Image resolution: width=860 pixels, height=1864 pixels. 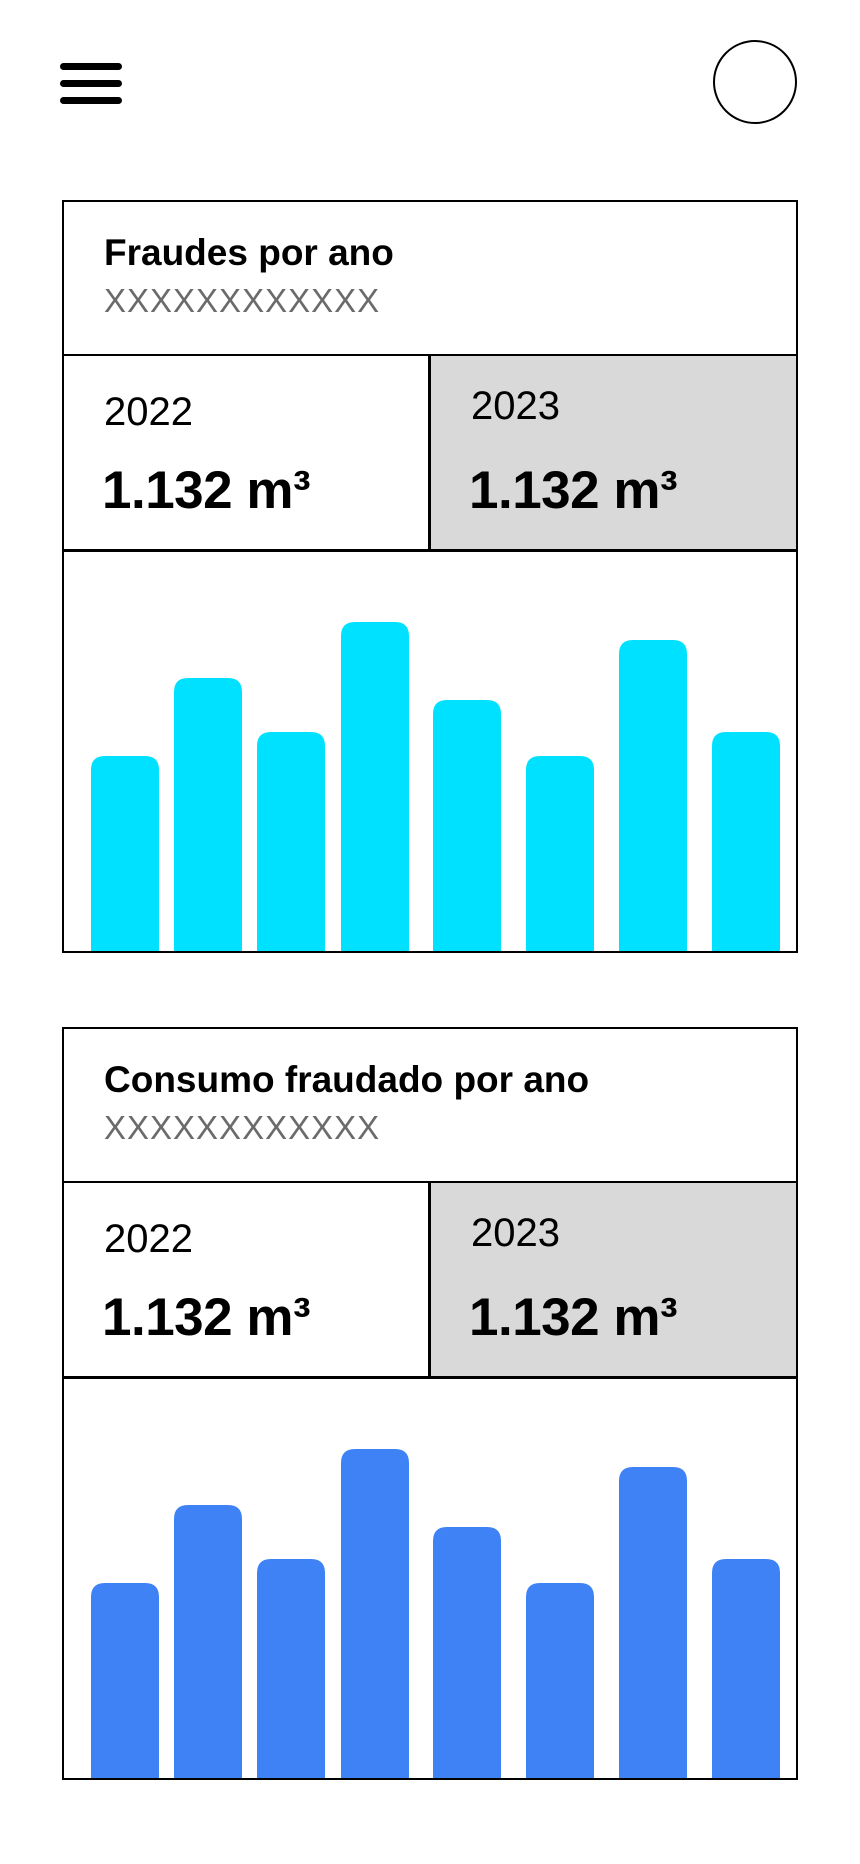 I want to click on card-header: Consumo fraudado por ano XXXXXXXXXXXX, so click(x=430, y=1106).